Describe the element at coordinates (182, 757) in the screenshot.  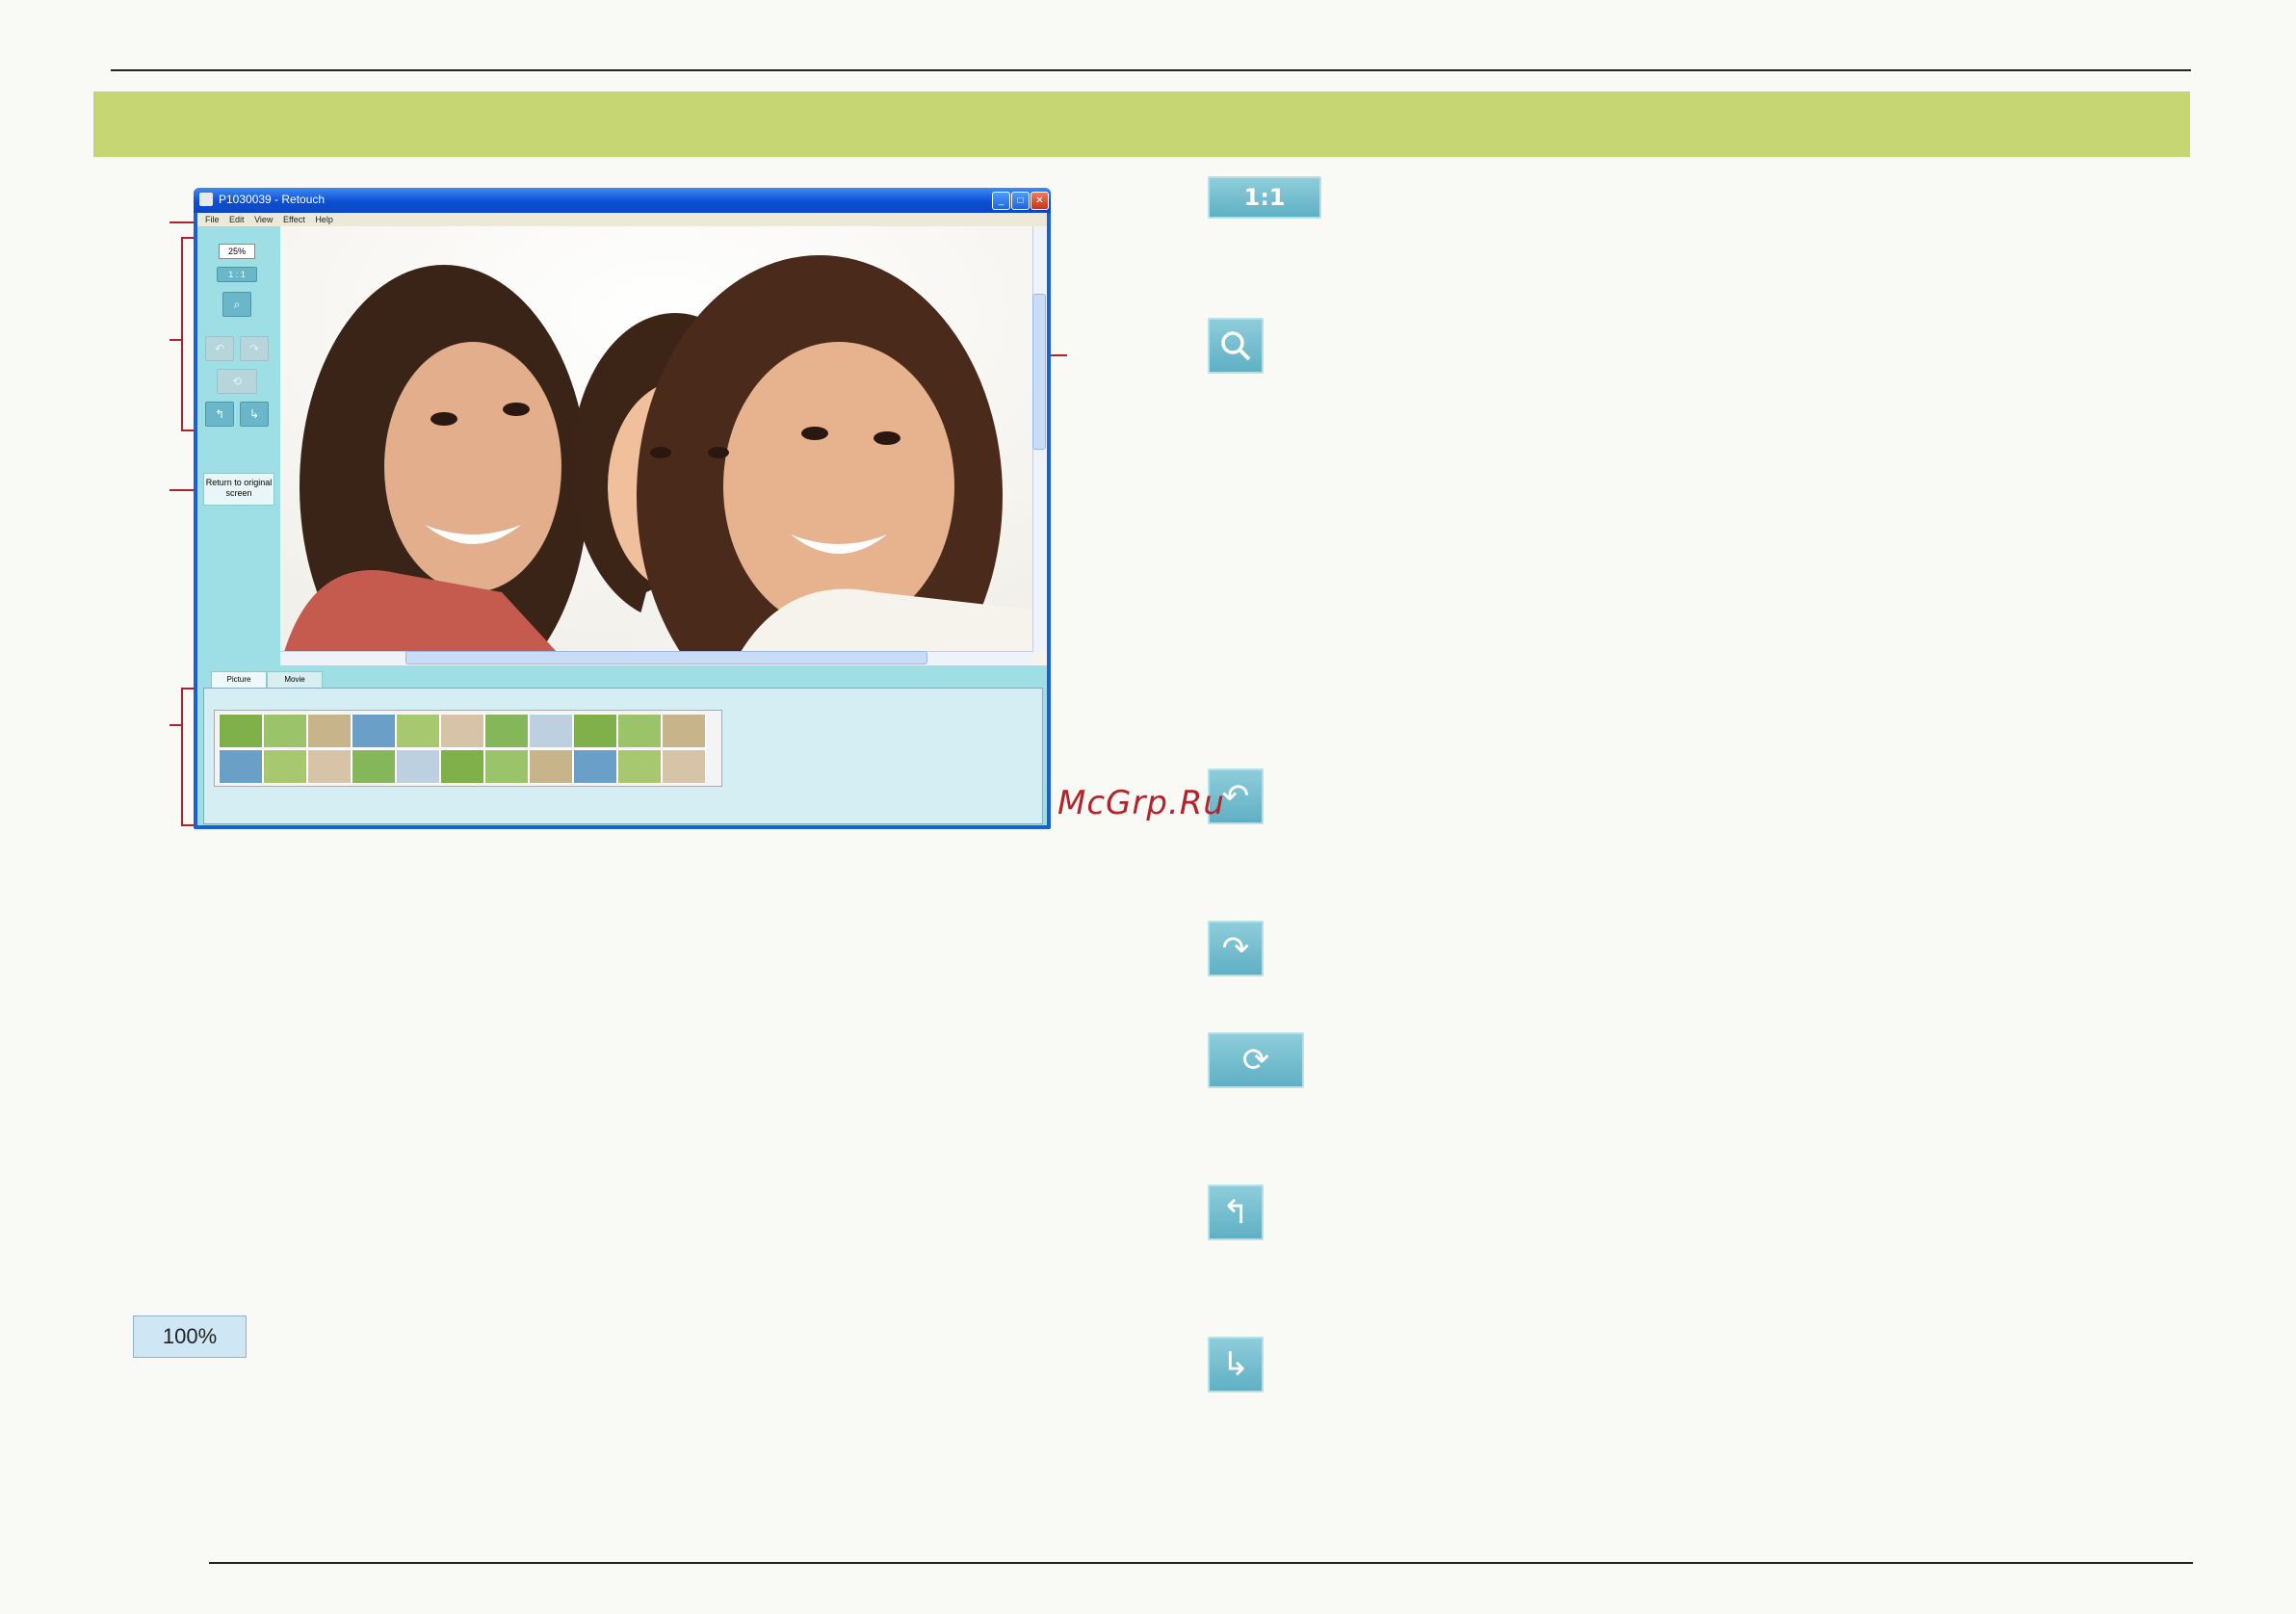
I see `callout-bracket-thumbs` at that location.